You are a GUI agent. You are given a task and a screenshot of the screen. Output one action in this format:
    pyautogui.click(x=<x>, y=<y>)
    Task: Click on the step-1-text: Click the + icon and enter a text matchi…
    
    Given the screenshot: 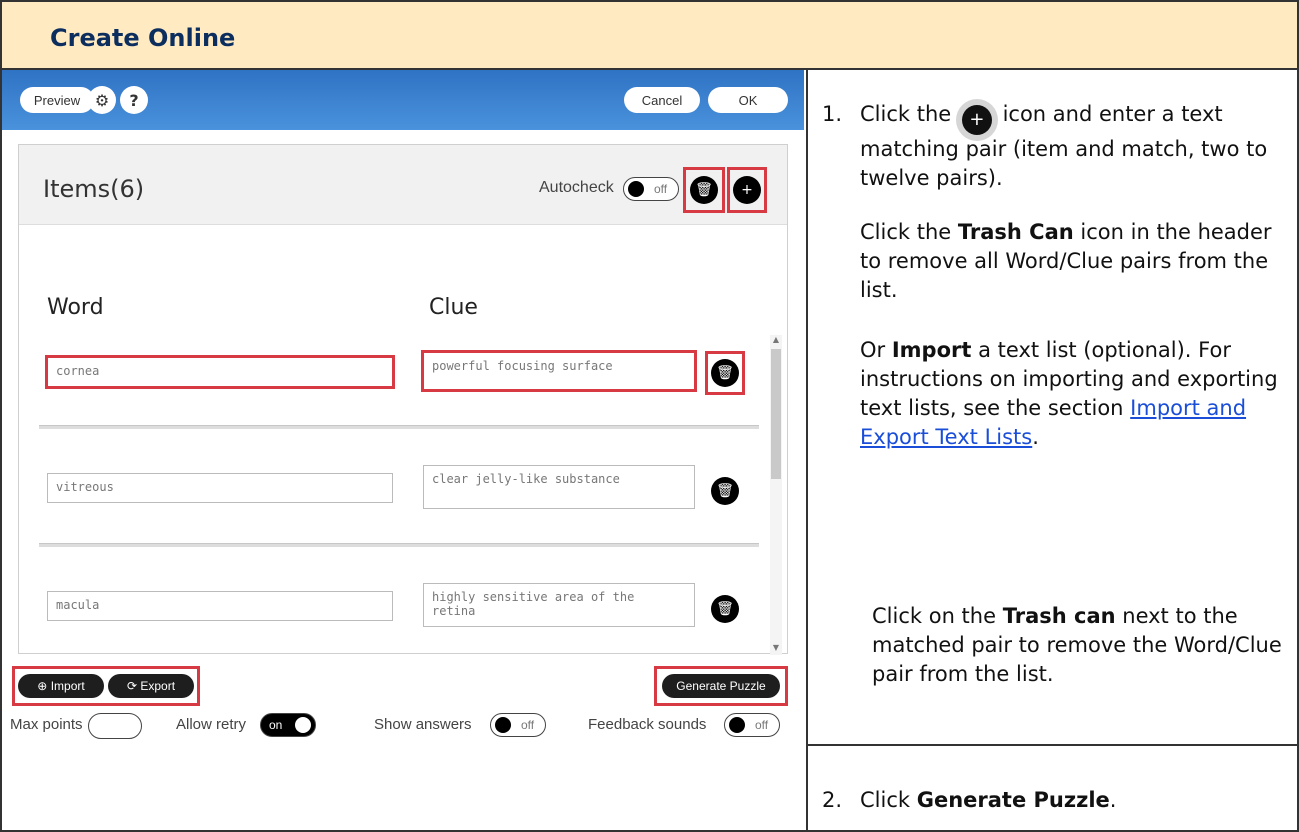 What is the action you would take?
    pyautogui.click(x=1075, y=146)
    